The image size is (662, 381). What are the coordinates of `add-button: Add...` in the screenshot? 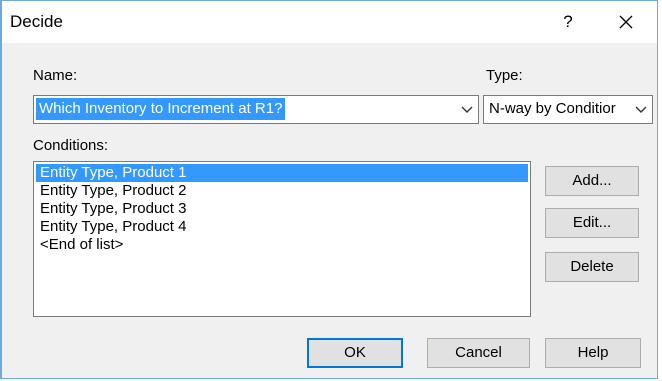 It's located at (592, 181).